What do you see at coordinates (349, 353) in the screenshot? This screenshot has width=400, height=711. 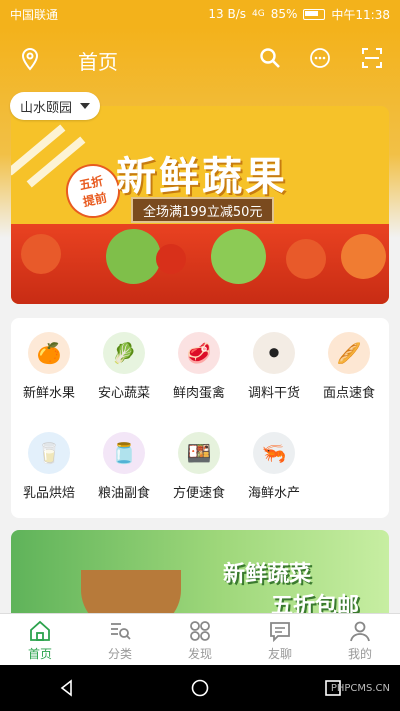 I see `bread-icon: 🥖` at bounding box center [349, 353].